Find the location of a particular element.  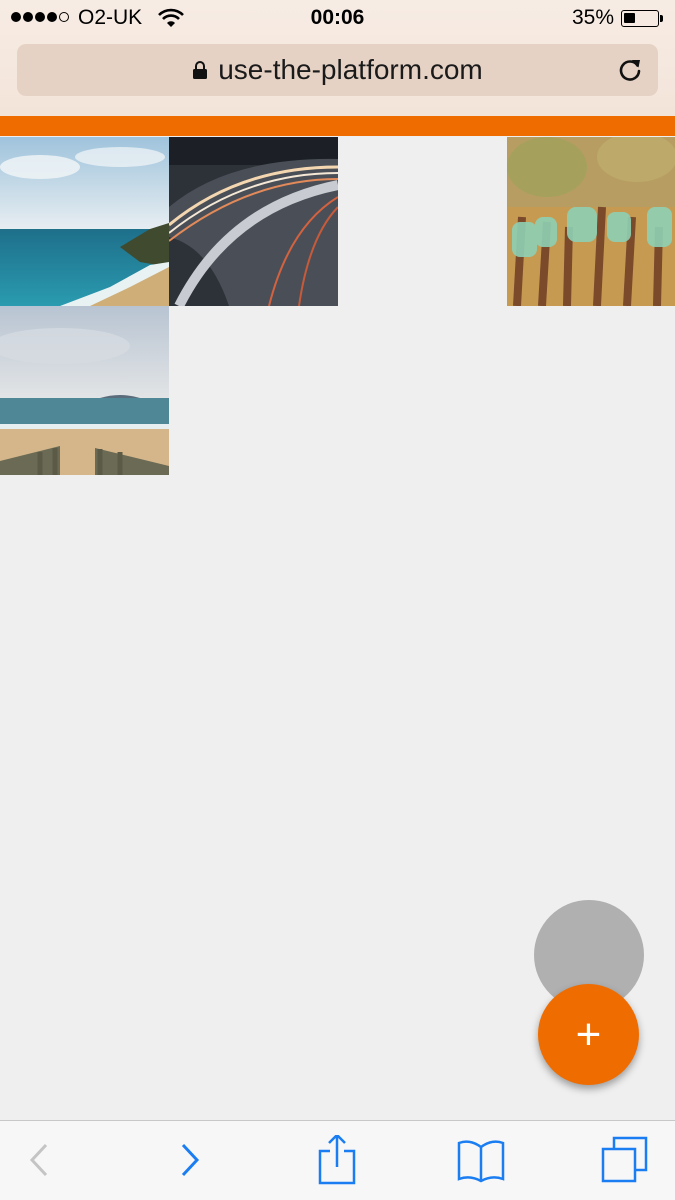

lock-icon is located at coordinates (200, 70).